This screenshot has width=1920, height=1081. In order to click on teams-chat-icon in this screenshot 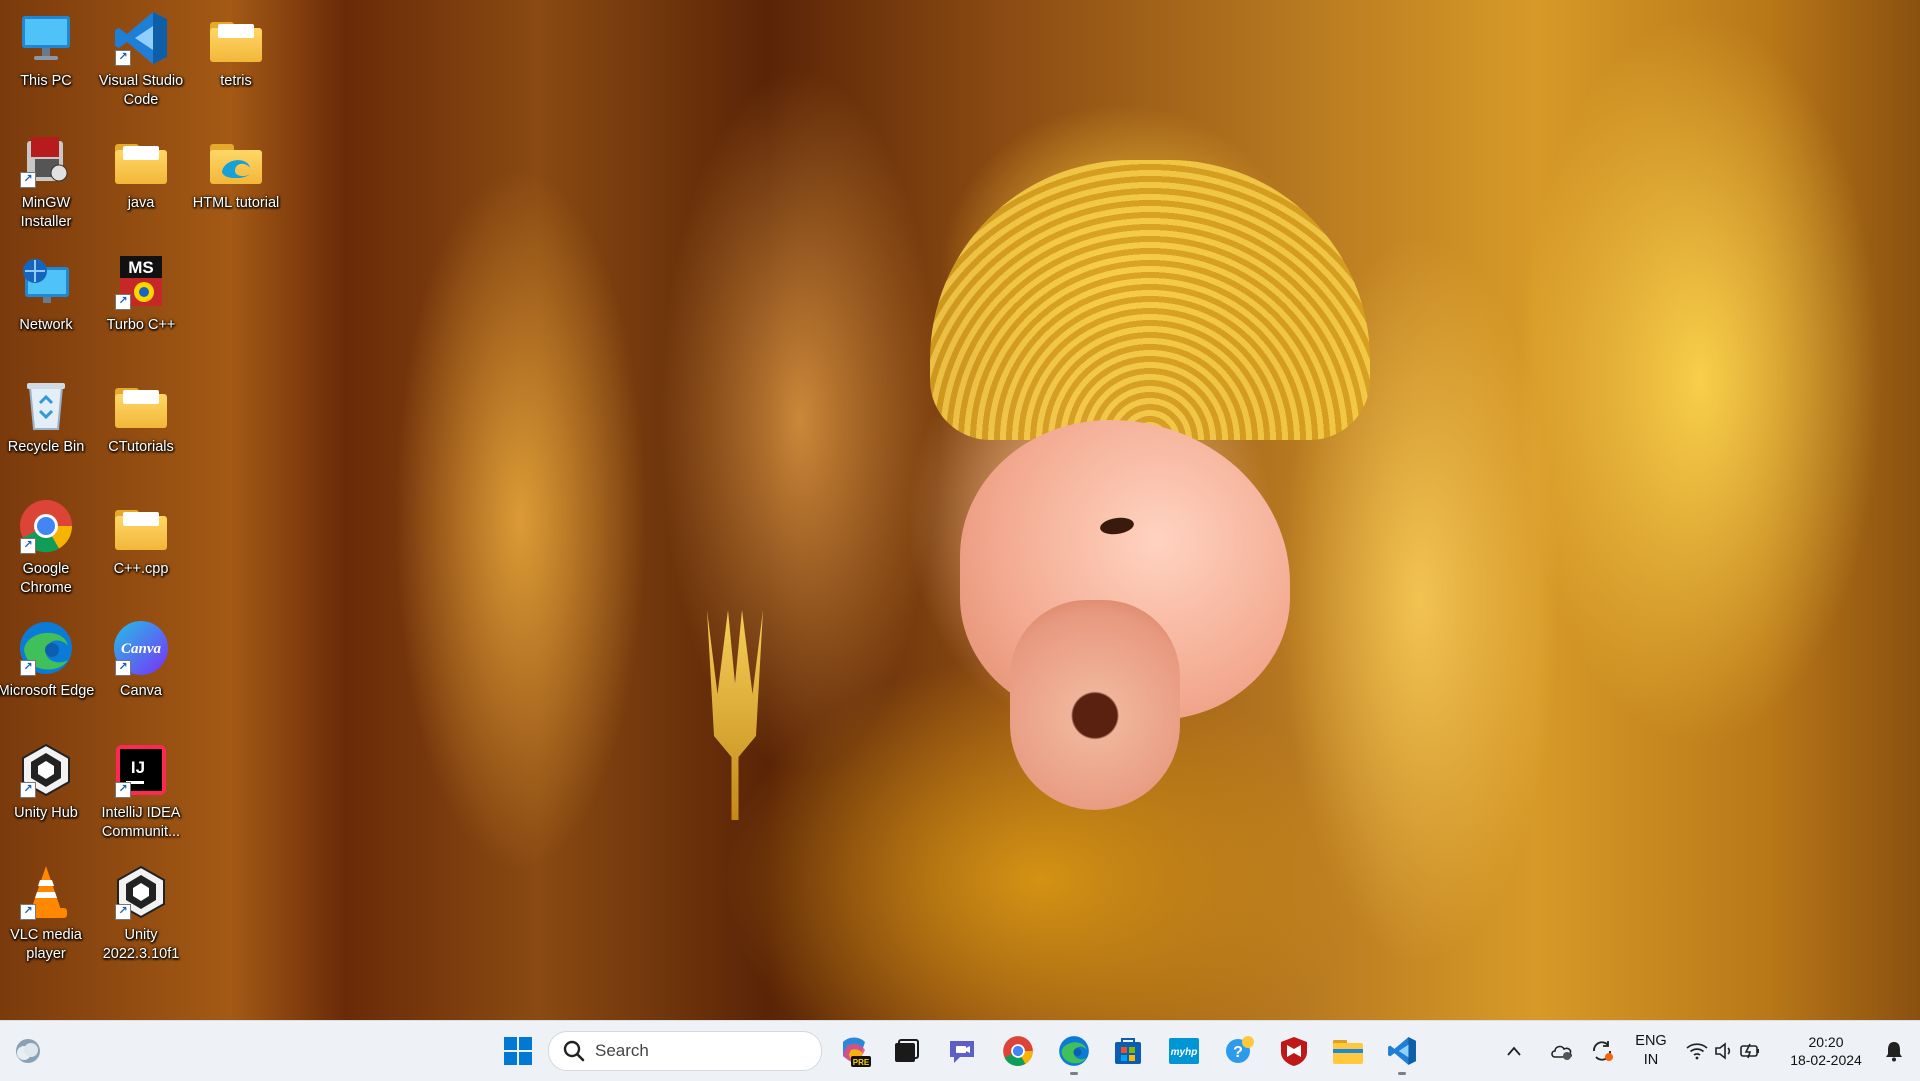, I will do `click(962, 1052)`.